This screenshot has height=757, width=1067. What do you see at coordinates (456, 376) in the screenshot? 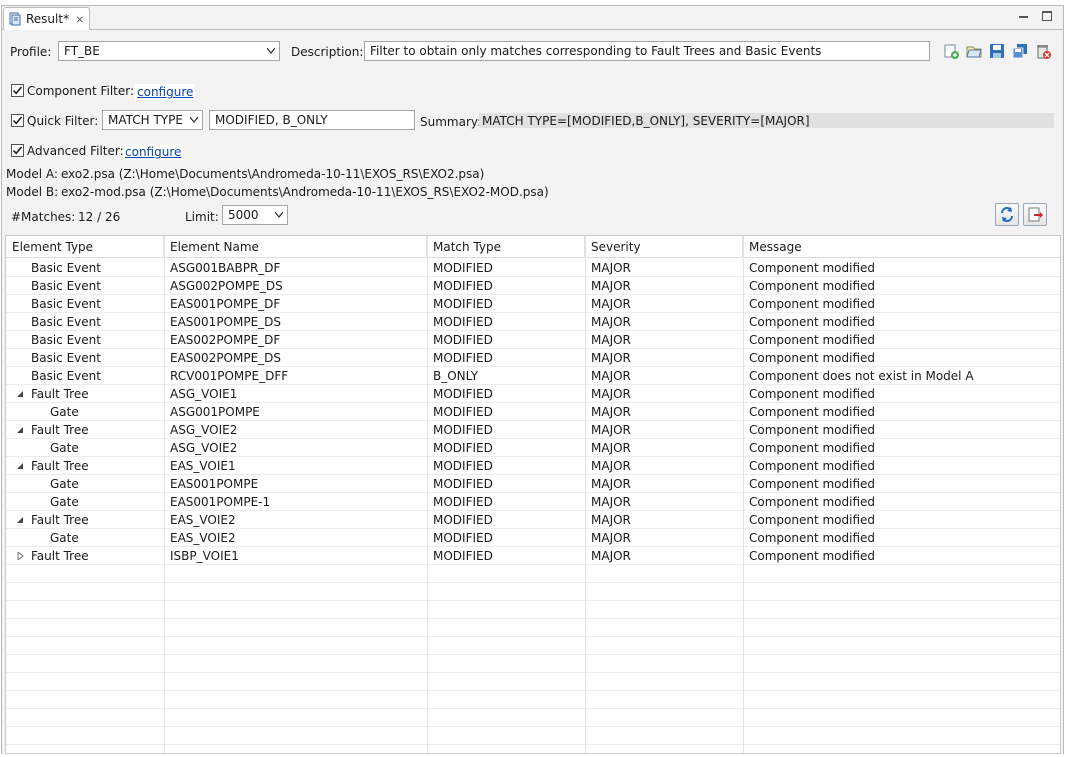
I see `cell-match-type: B_ONLY` at bounding box center [456, 376].